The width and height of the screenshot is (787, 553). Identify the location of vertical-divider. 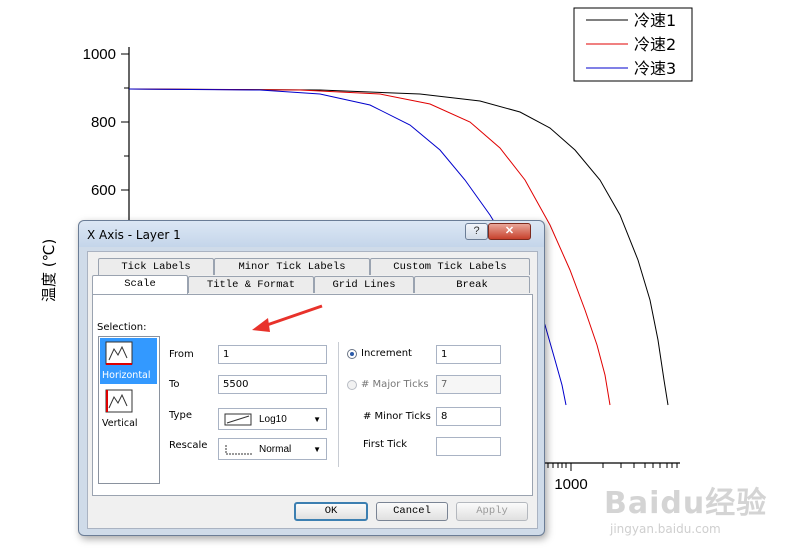
(338, 404).